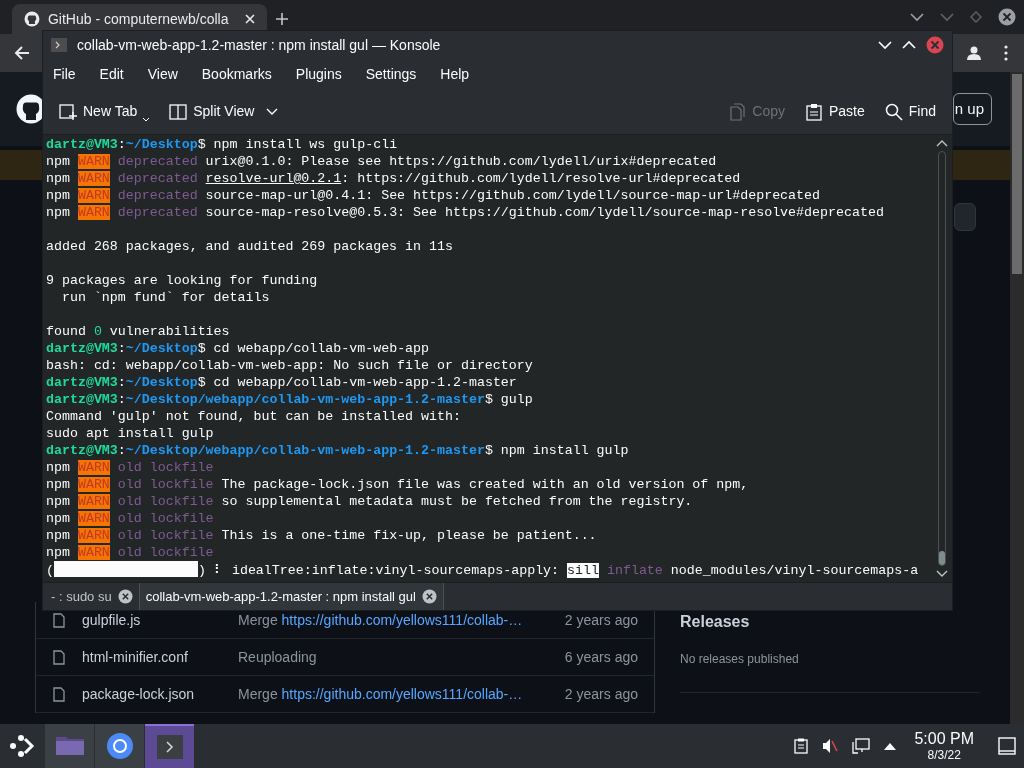 This screenshot has height=768, width=1024. I want to click on window-title: collab-vm-web-app-1.2-master : npm install gul — Konsole, so click(259, 45).